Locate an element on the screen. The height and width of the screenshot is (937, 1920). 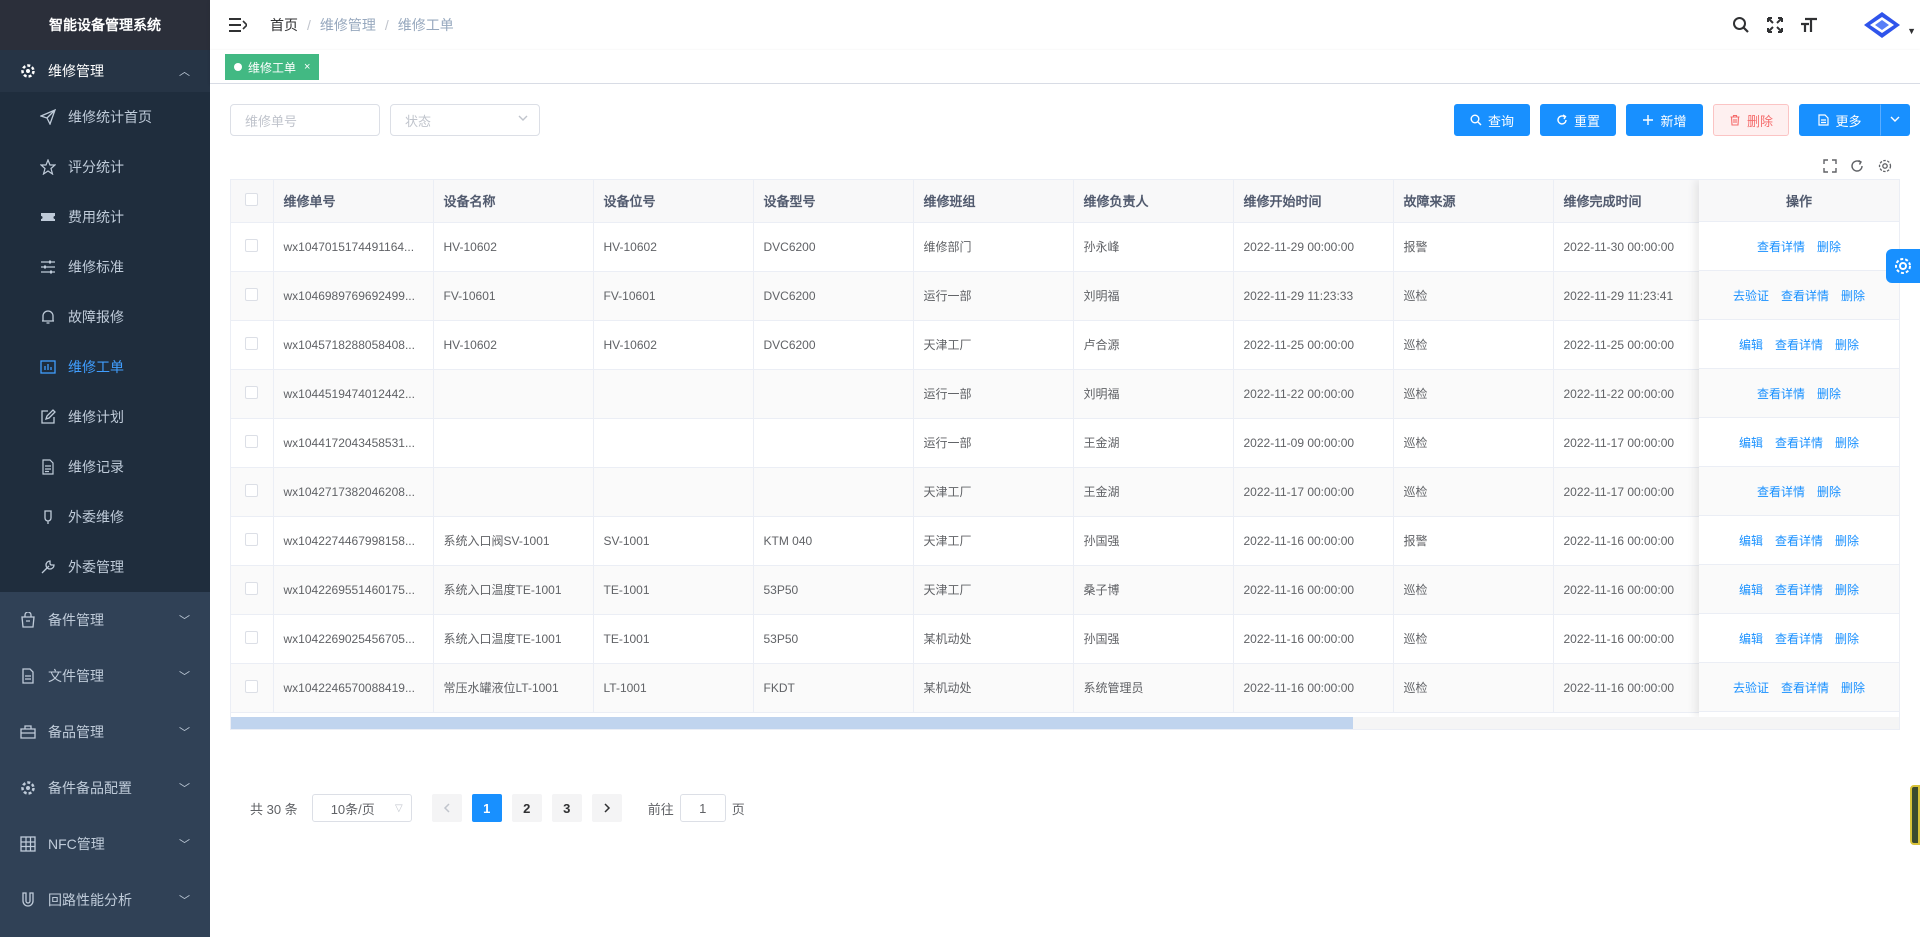
delete-button: 删除 is located at coordinates (1751, 120).